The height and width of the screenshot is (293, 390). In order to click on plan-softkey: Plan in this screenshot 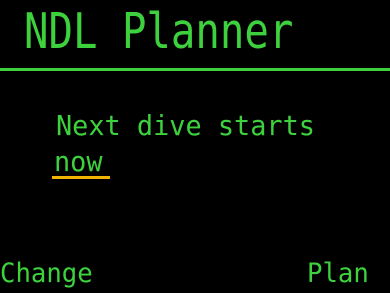, I will do `click(338, 274)`.